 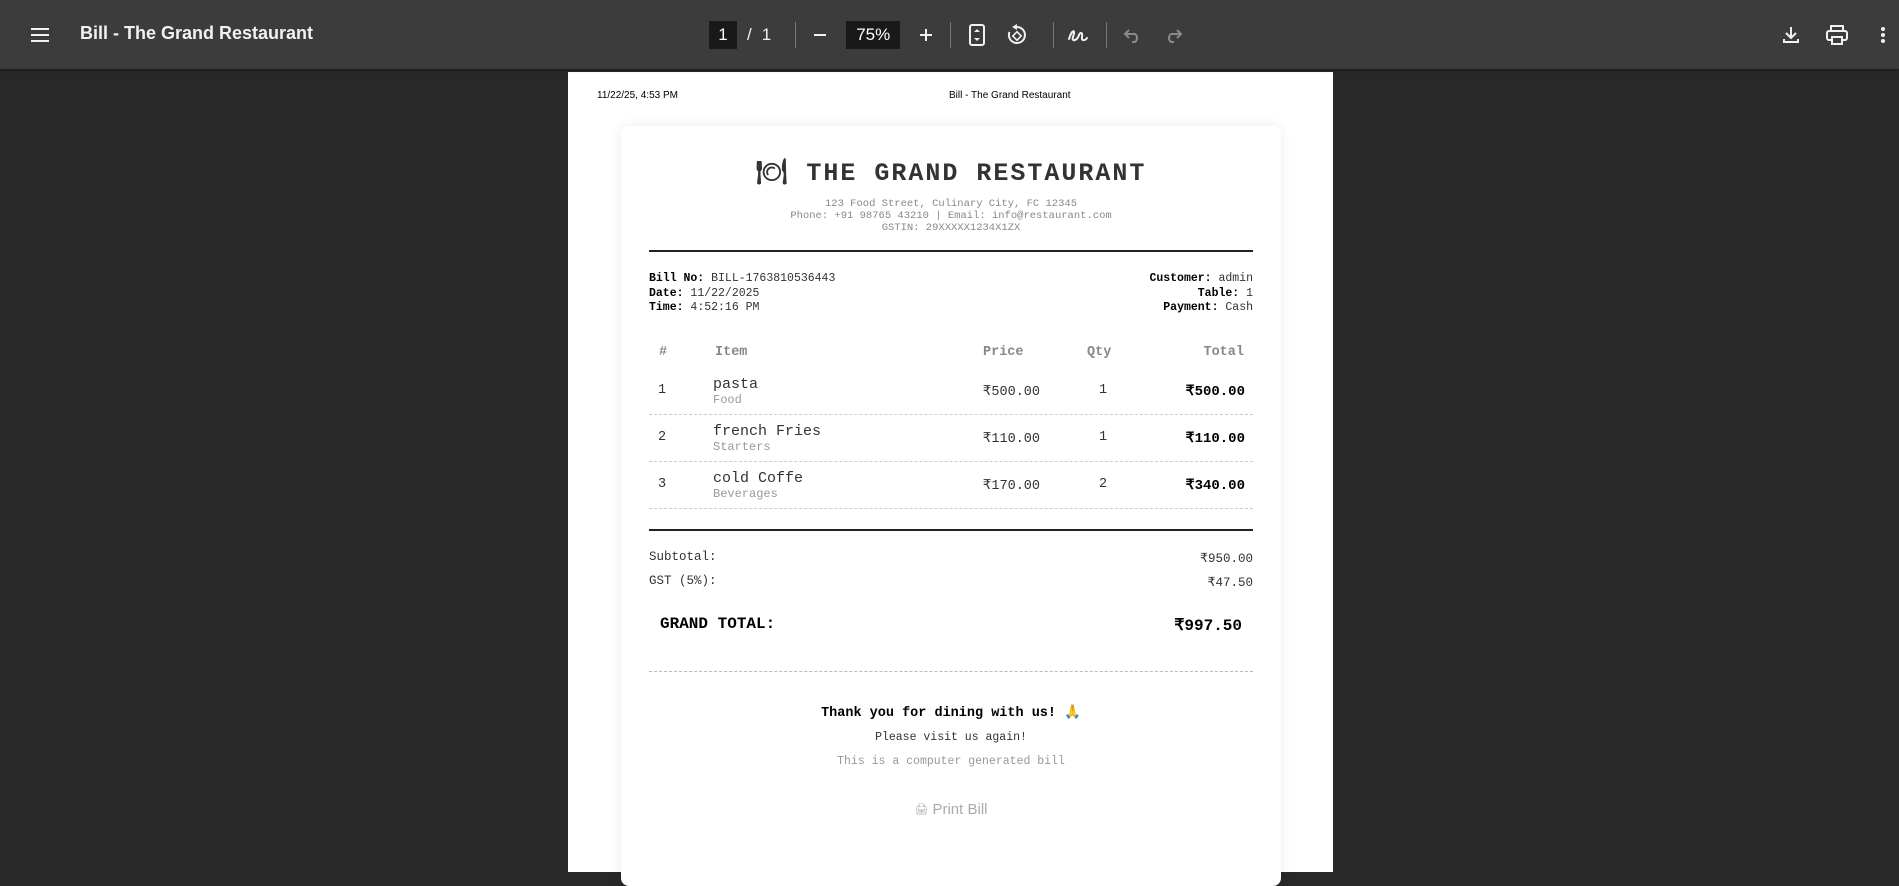 What do you see at coordinates (951, 530) in the screenshot?
I see `items-divider` at bounding box center [951, 530].